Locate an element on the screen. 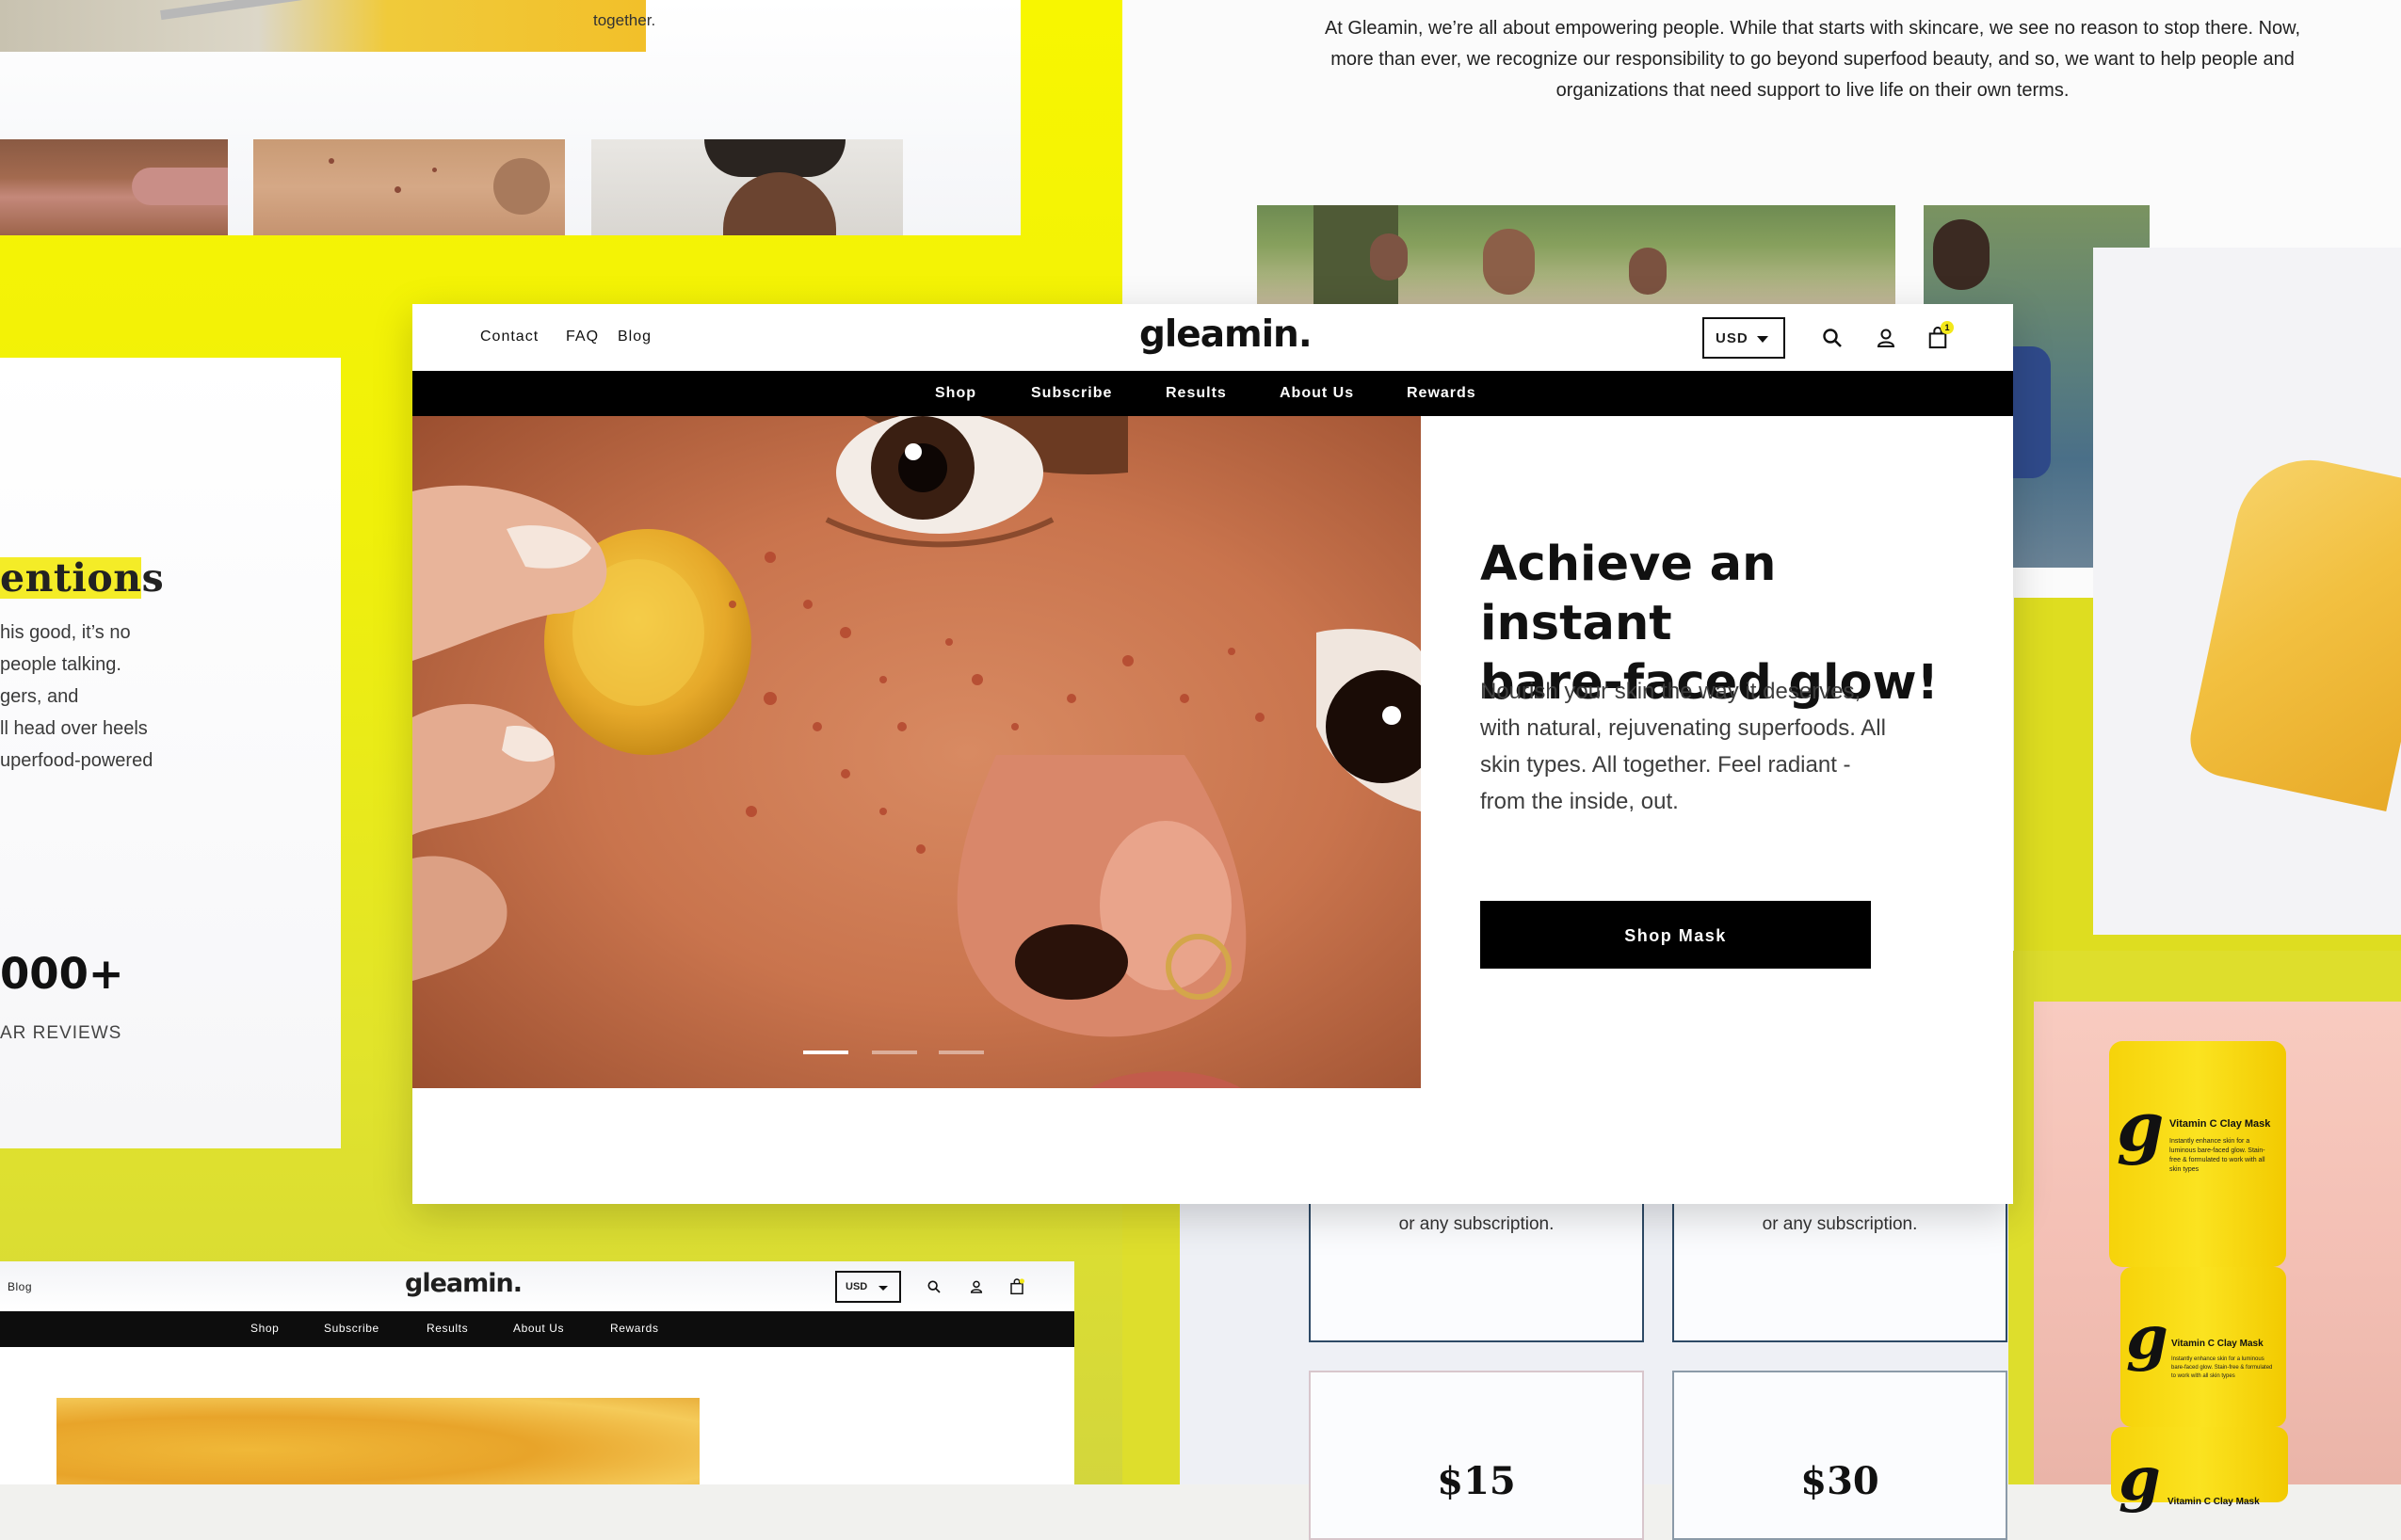 This screenshot has width=2401, height=1540. cart-button: 1 is located at coordinates (1941, 335).